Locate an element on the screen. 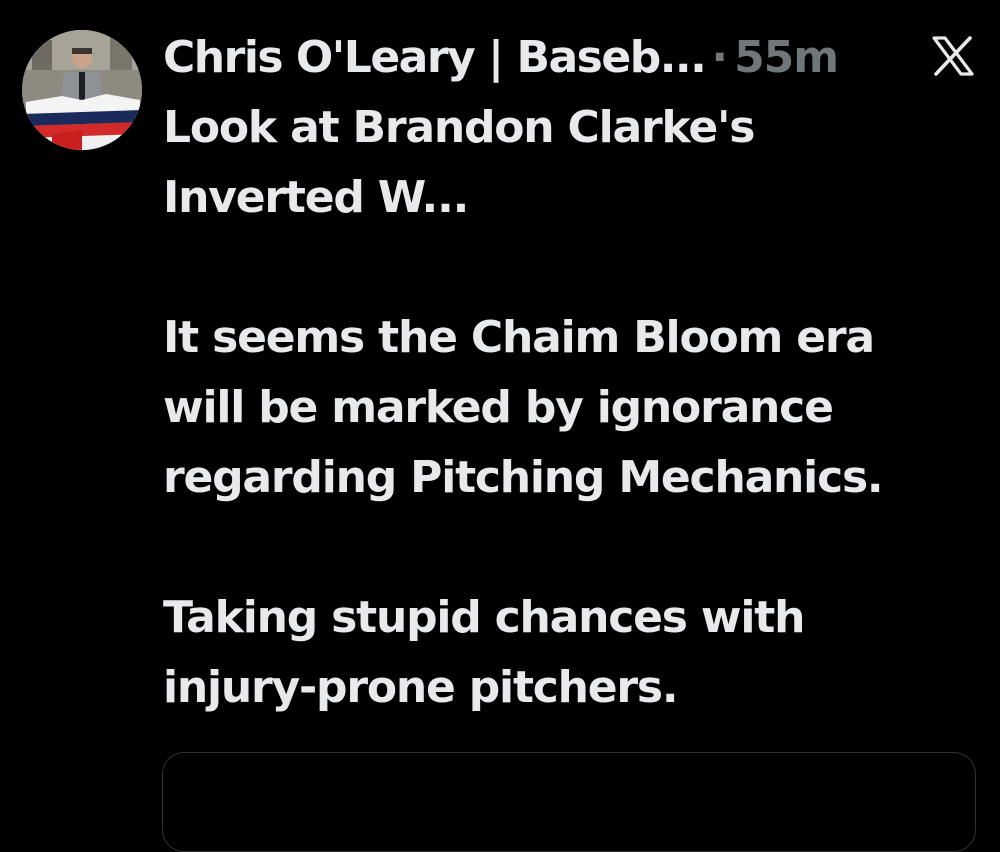 The width and height of the screenshot is (1000, 852). timestamp: 55m is located at coordinates (786, 57).